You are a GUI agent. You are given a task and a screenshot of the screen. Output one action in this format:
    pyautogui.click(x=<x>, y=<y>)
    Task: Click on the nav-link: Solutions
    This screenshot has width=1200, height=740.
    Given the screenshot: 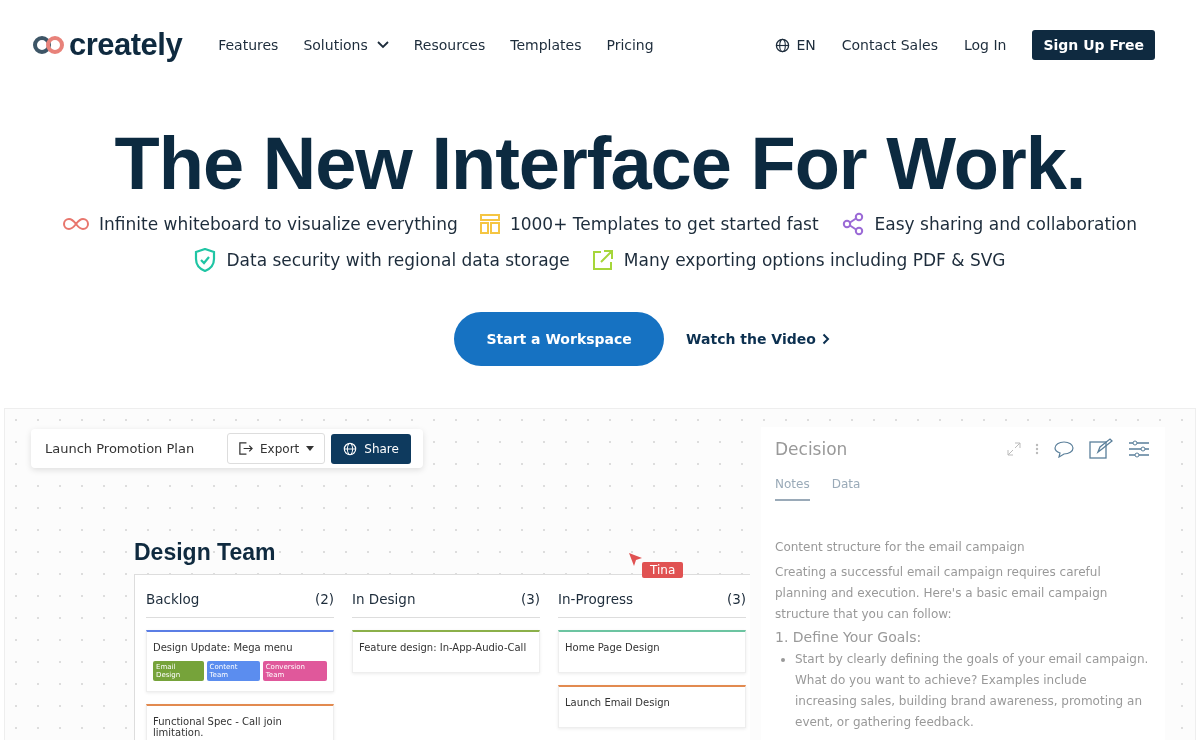 What is the action you would take?
    pyautogui.click(x=346, y=45)
    